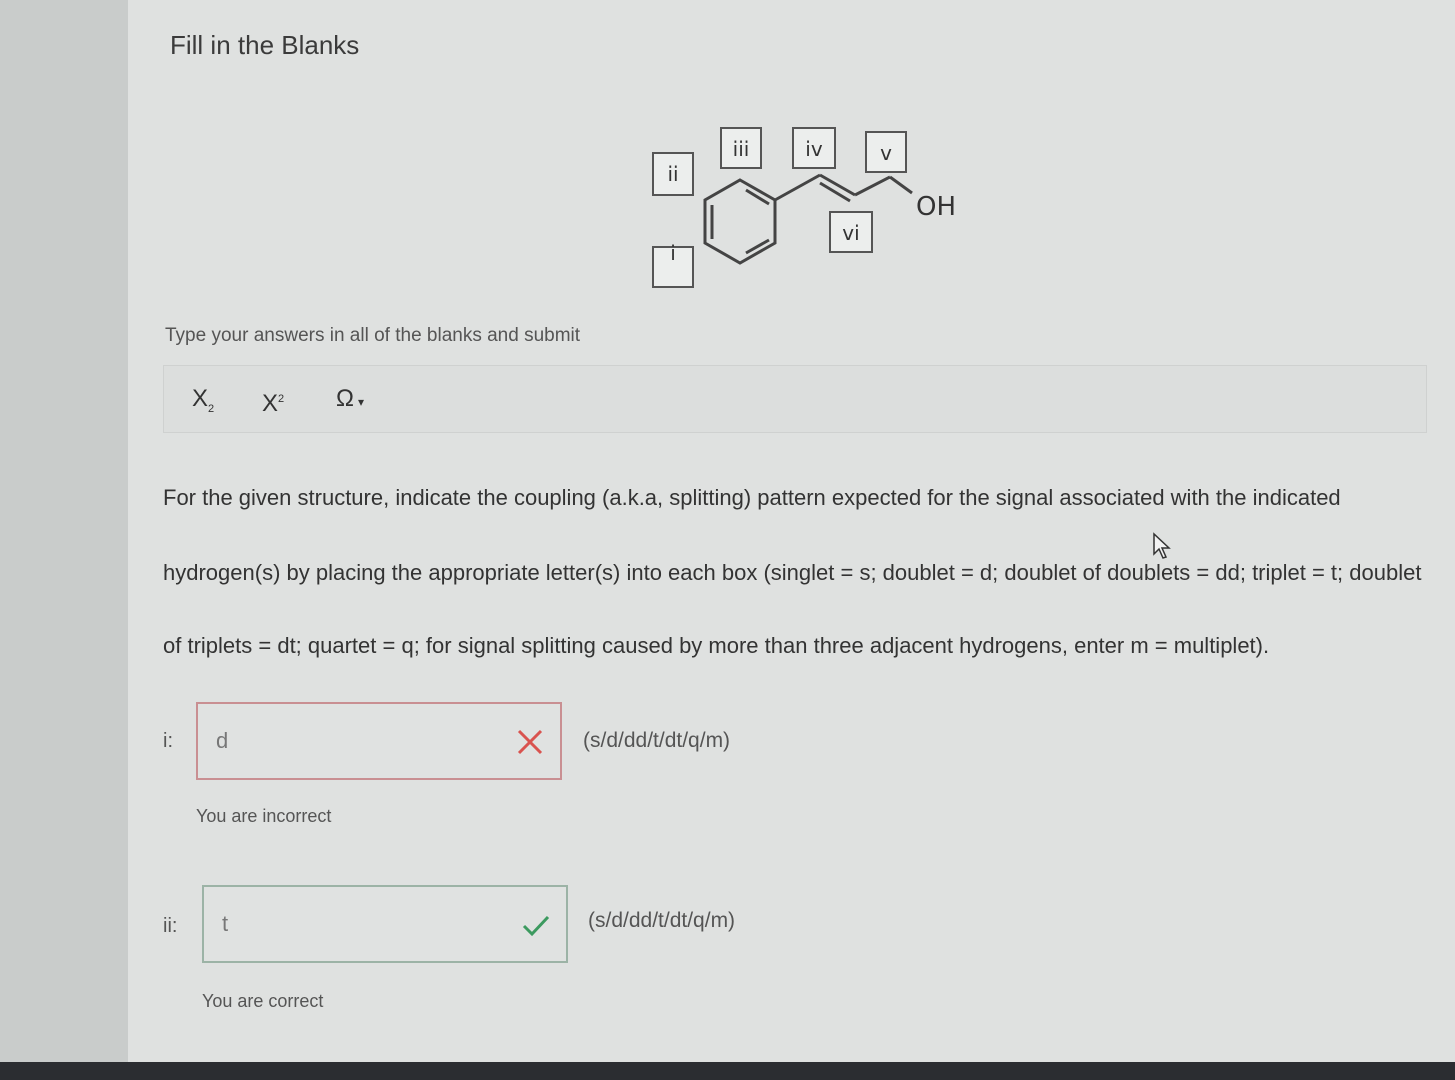  I want to click on label-ii: ii, so click(672, 174).